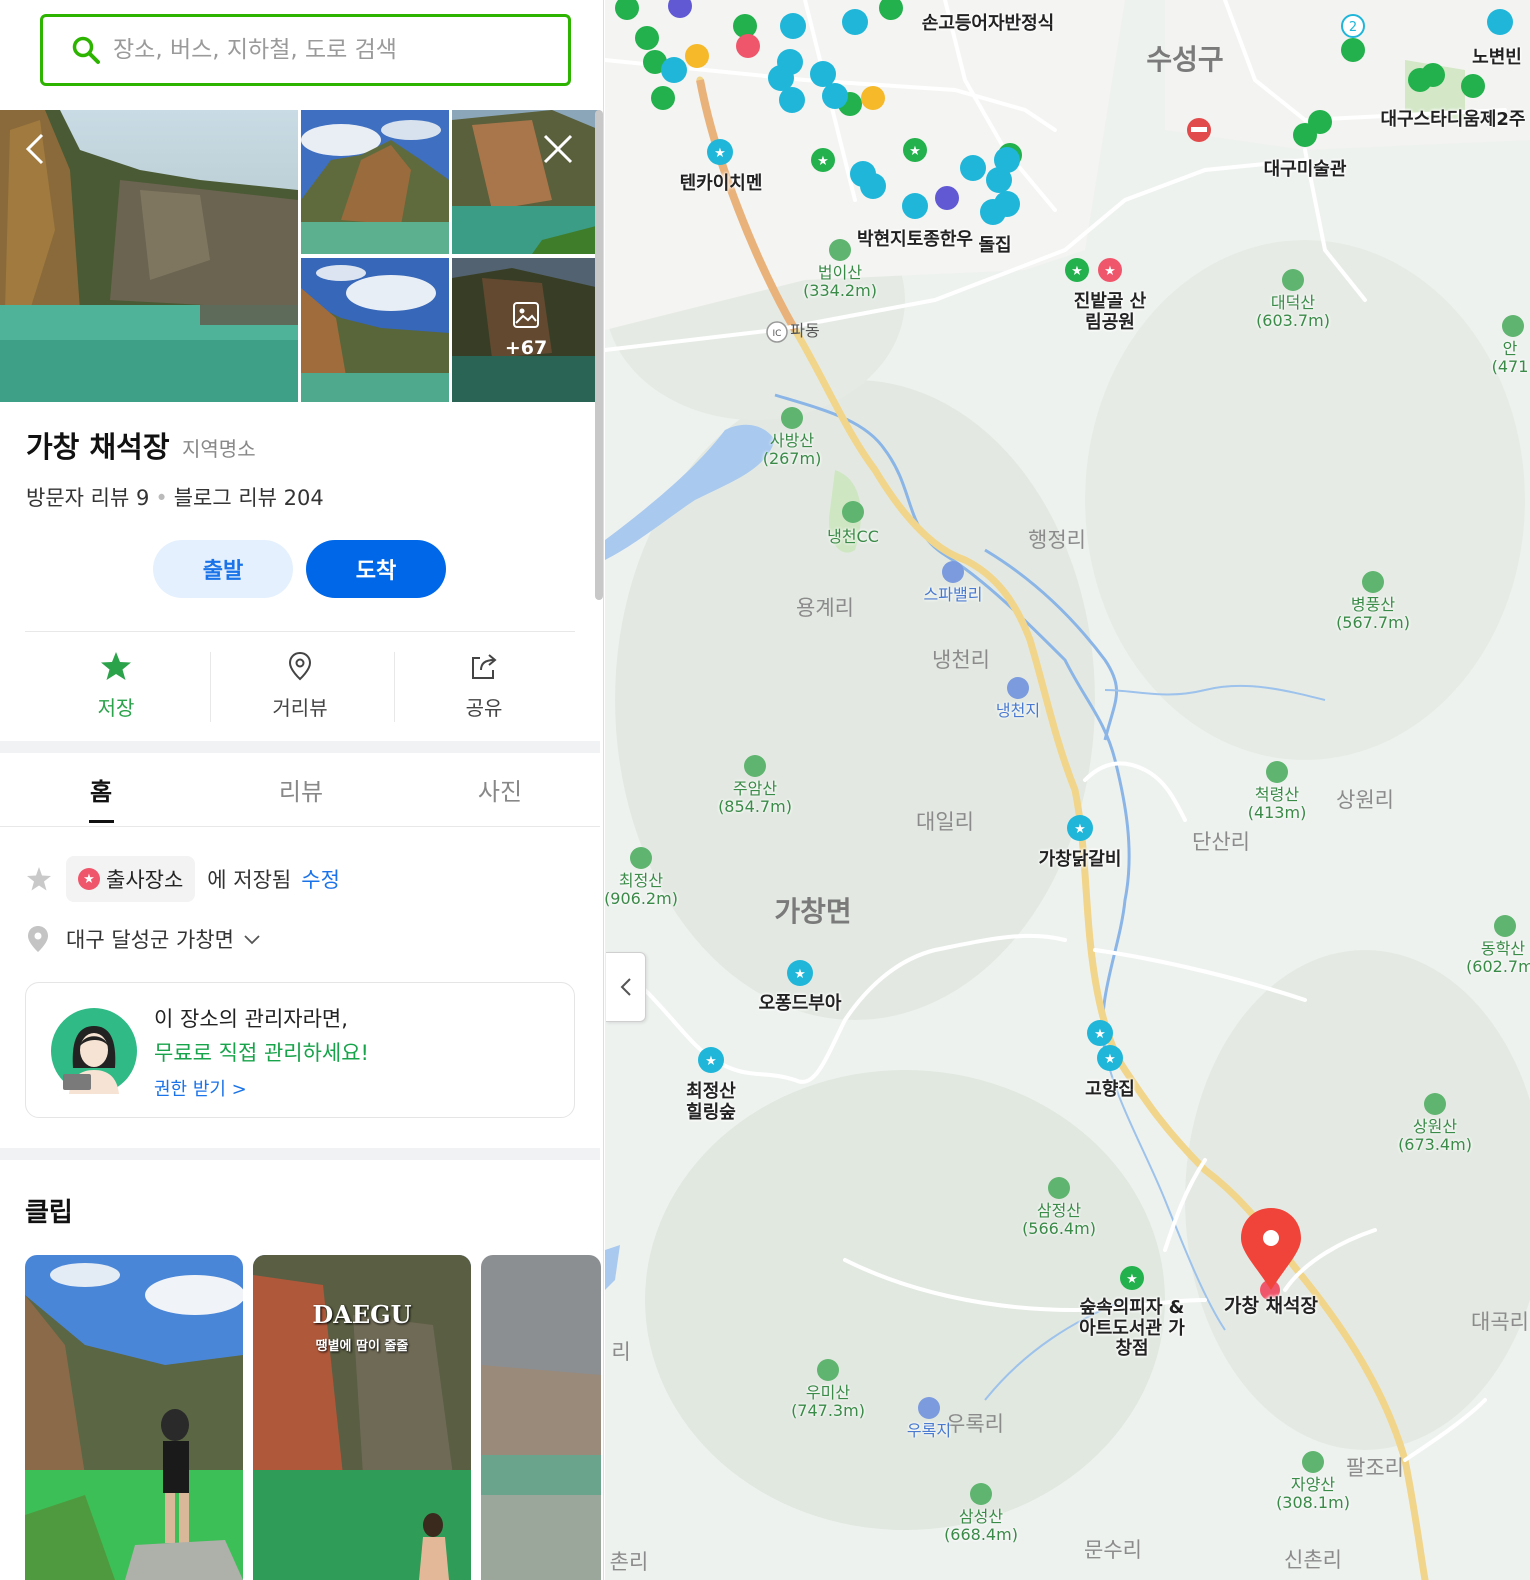 This screenshot has width=1530, height=1580. What do you see at coordinates (87, 498) in the screenshot?
I see `visitor-review-link: 방문자 리뷰 9` at bounding box center [87, 498].